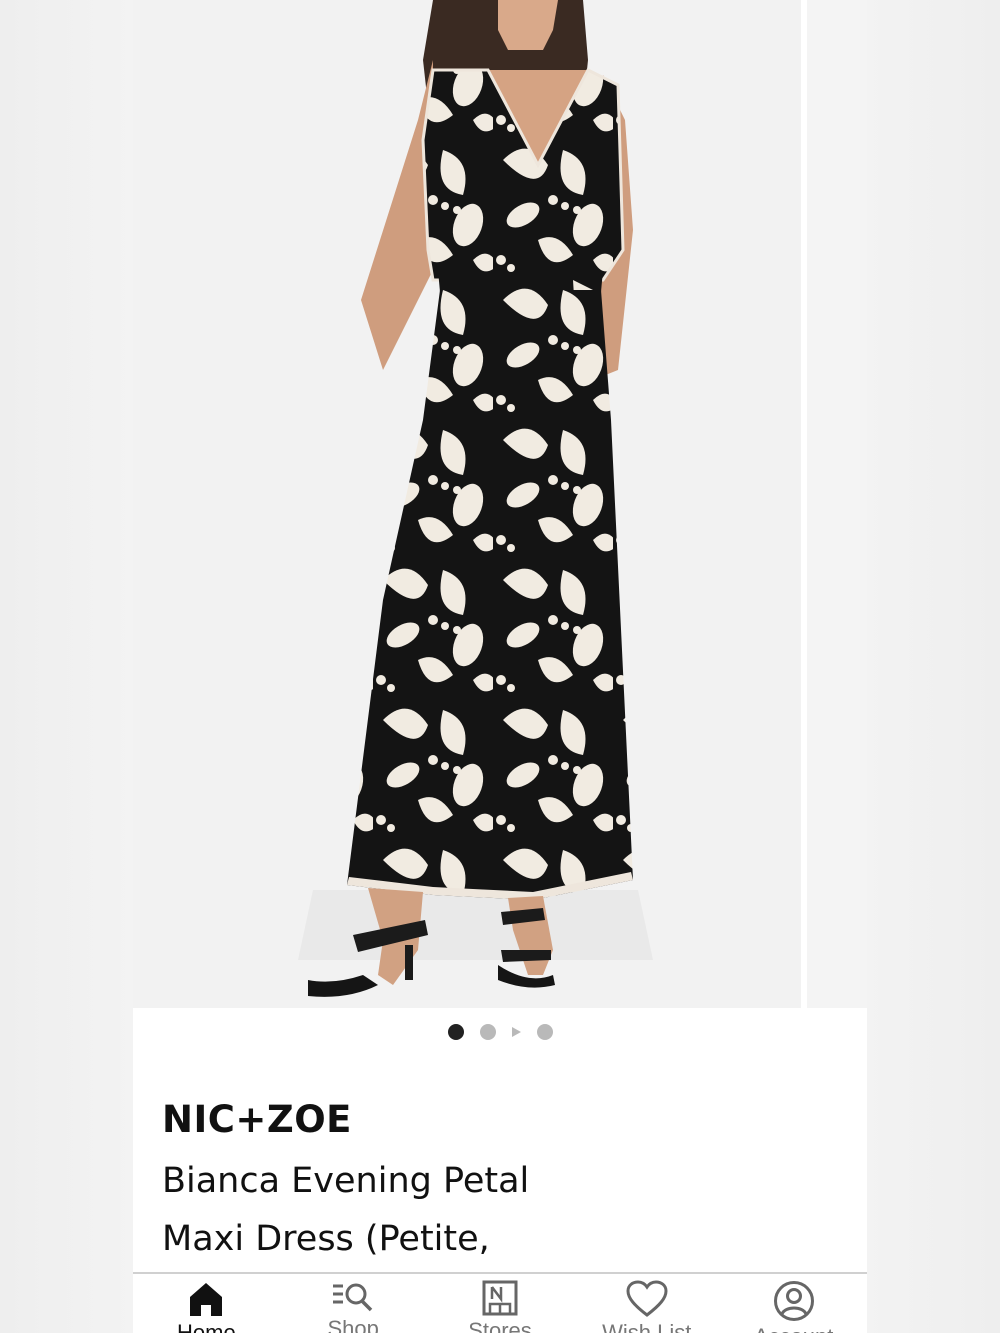  Describe the element at coordinates (500, 1325) in the screenshot. I see `tab-stores-label: Stores` at that location.